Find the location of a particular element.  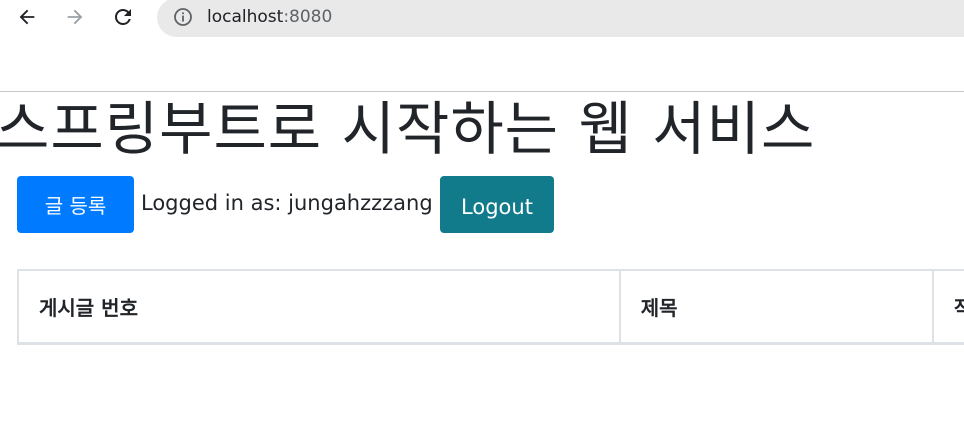

column-header-author: 작 is located at coordinates (948, 307).